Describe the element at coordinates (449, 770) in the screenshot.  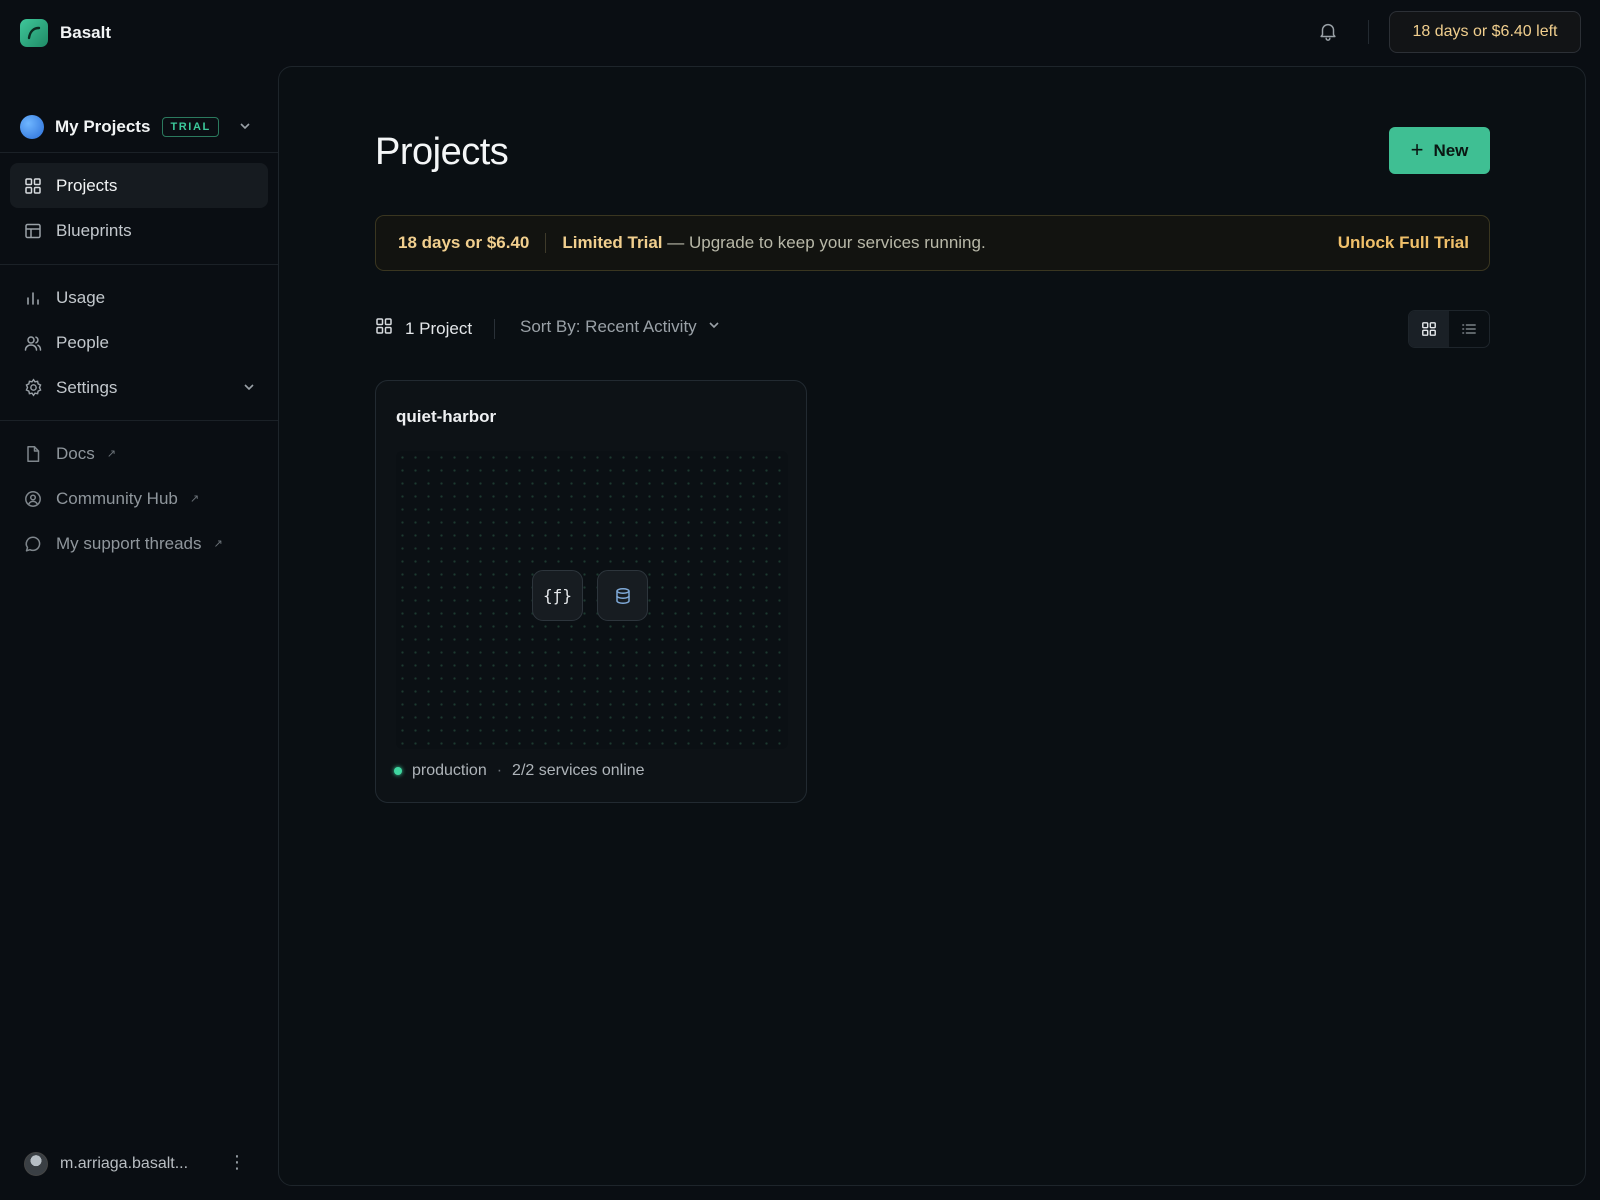
I see `environment-label: production` at that location.